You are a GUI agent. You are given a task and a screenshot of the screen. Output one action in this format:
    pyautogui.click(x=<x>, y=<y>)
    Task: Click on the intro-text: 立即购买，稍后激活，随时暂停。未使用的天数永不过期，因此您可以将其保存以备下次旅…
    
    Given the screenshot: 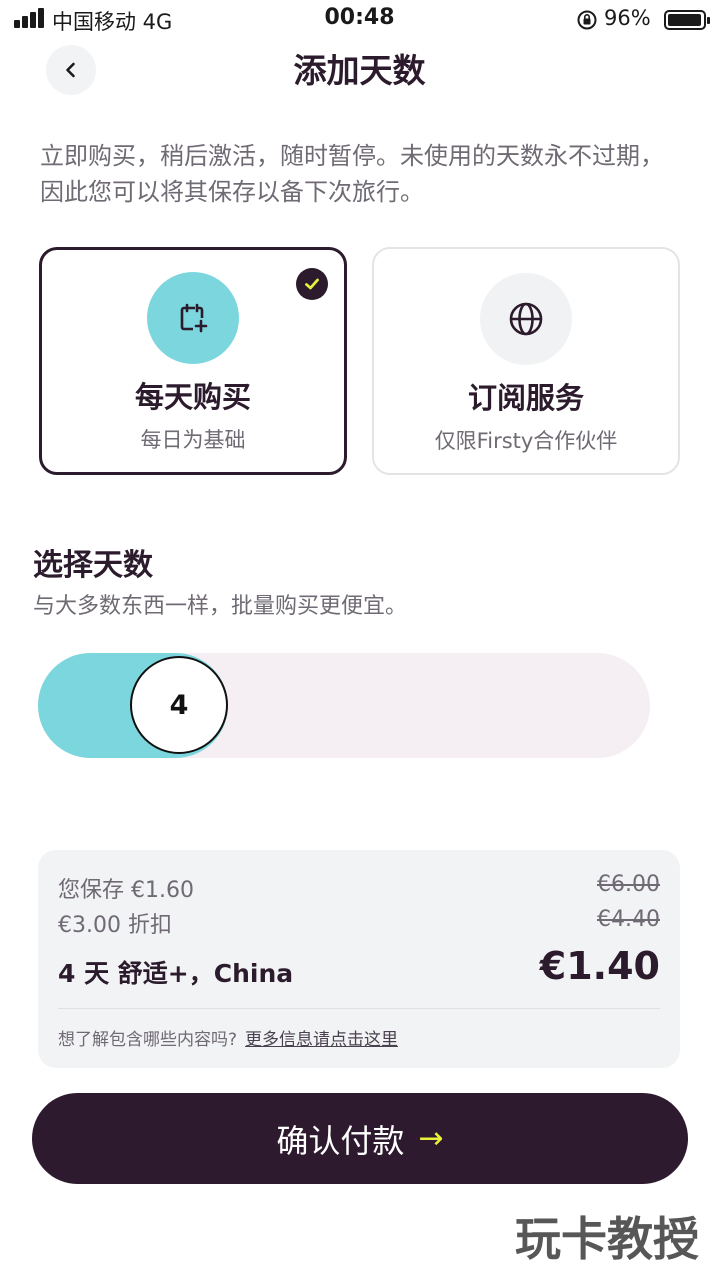 What is the action you would take?
    pyautogui.click(x=352, y=174)
    